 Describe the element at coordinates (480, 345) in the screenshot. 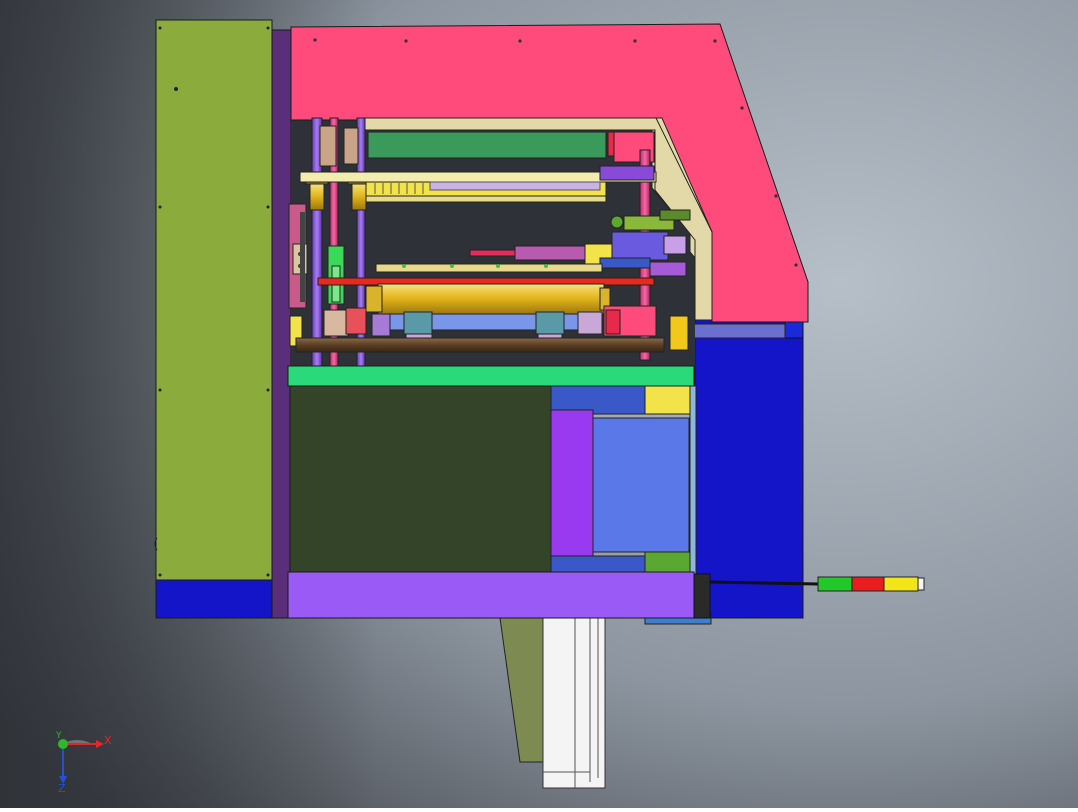

I see `brown-shaft` at that location.